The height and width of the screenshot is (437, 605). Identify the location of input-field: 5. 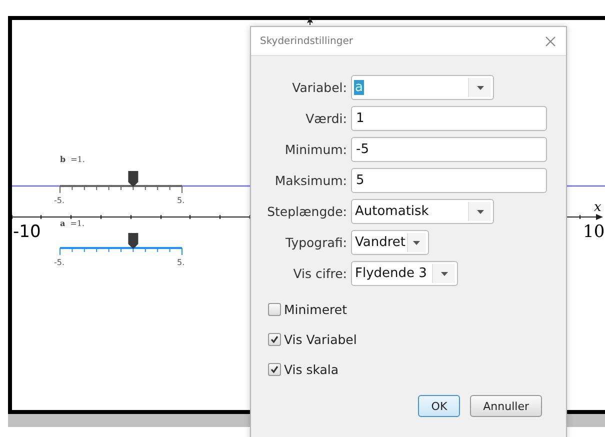
(449, 180).